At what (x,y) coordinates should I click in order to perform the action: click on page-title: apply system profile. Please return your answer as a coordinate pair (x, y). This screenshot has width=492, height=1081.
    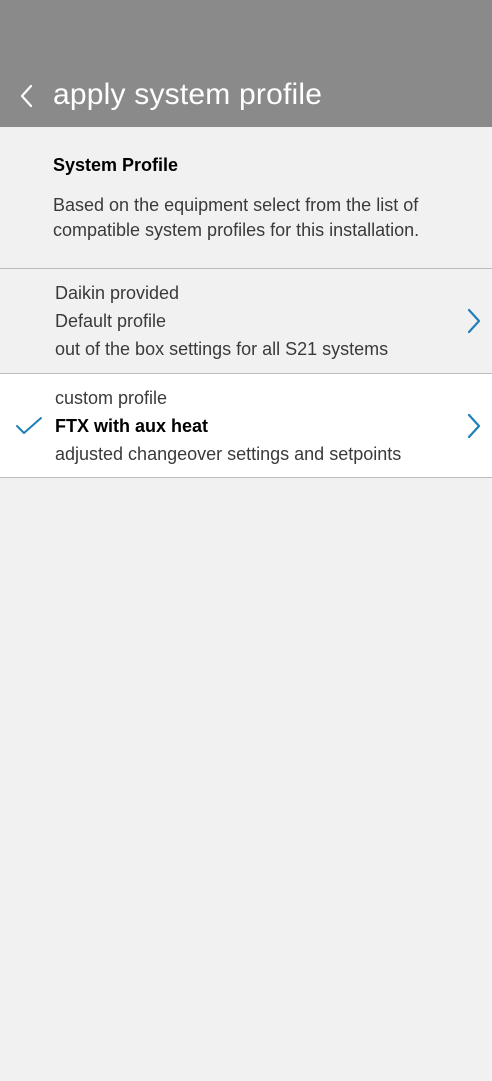
    Looking at the image, I should click on (188, 94).